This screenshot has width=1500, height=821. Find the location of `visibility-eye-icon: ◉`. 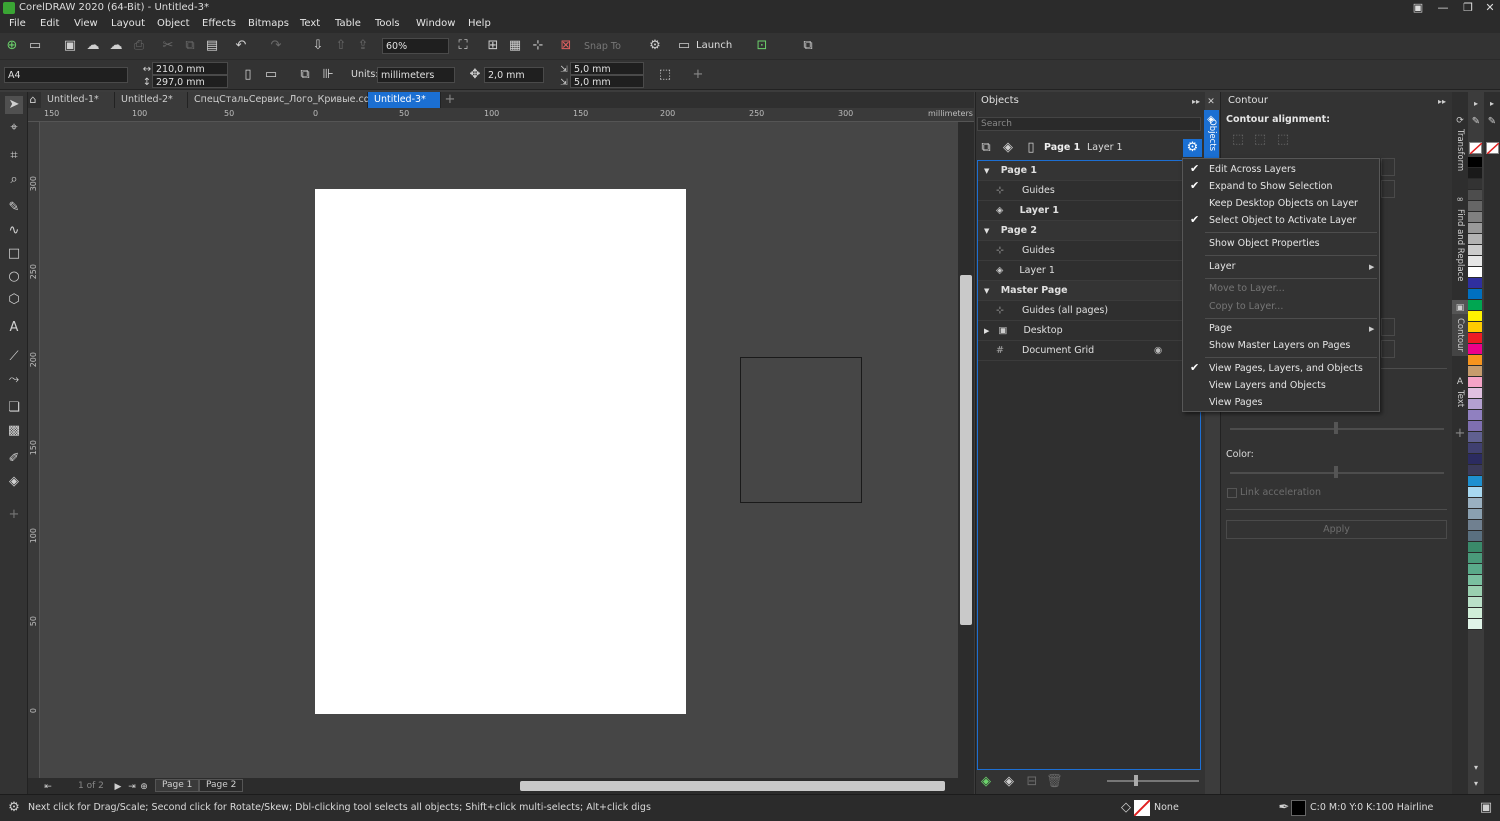

visibility-eye-icon: ◉ is located at coordinates (1158, 351).